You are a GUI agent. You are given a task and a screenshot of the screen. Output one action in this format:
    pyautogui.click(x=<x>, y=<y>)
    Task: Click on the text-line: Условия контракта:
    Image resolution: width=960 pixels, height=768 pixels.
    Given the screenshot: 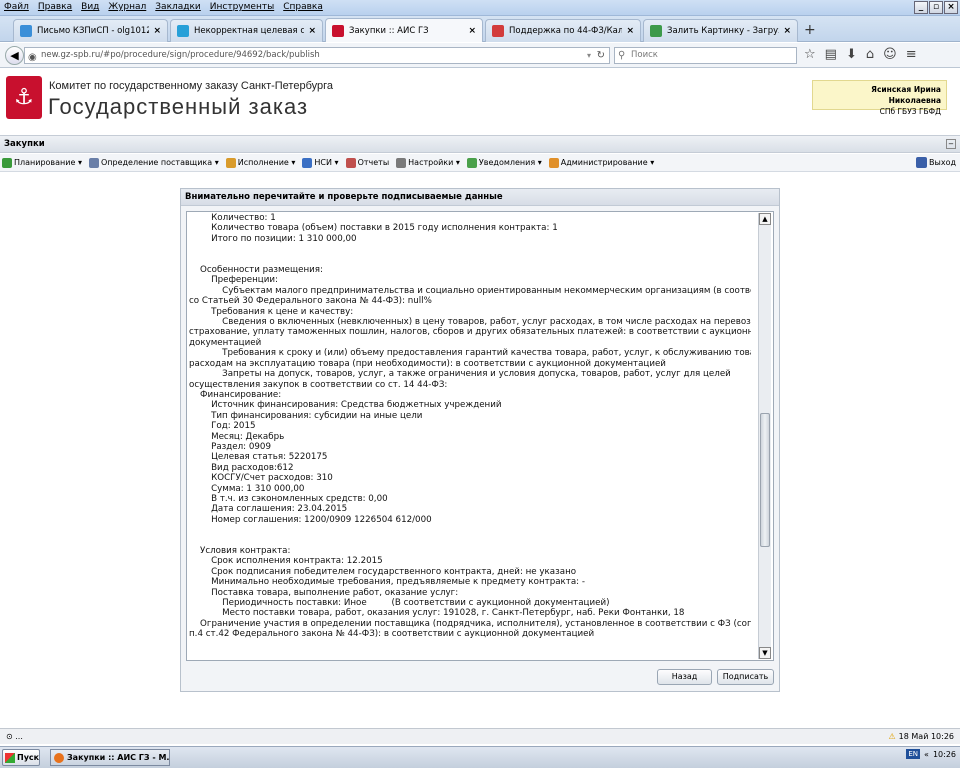 What is the action you would take?
    pyautogui.click(x=240, y=551)
    